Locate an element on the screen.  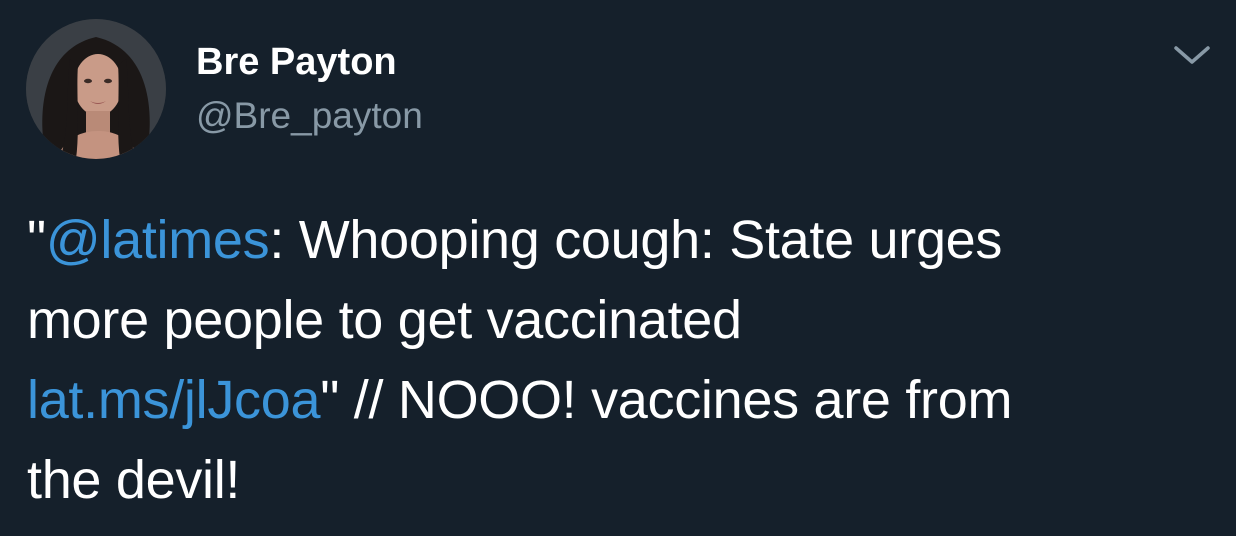
chevron-down-icon is located at coordinates (1192, 55).